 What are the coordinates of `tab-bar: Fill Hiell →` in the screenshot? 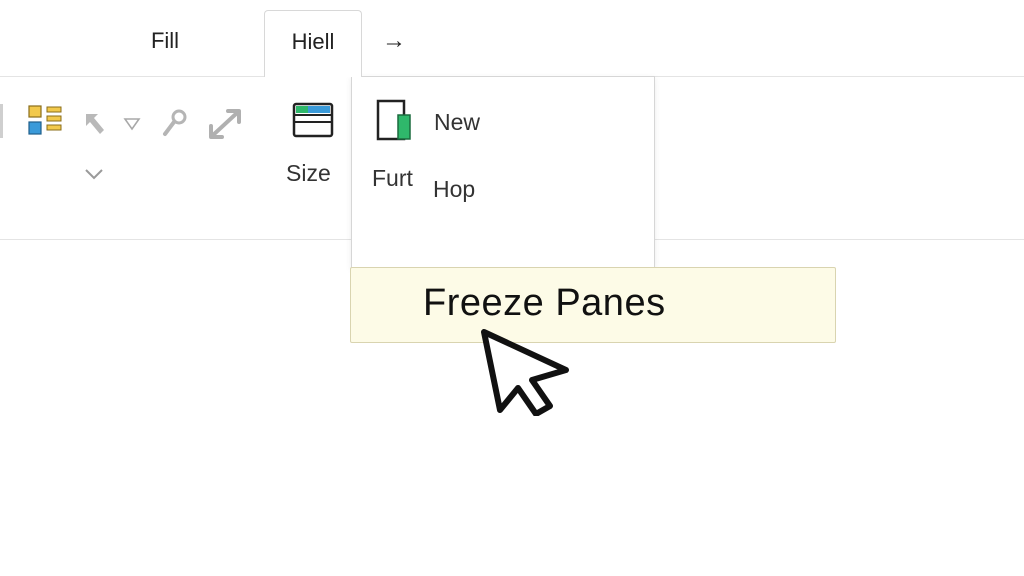 It's located at (512, 38).